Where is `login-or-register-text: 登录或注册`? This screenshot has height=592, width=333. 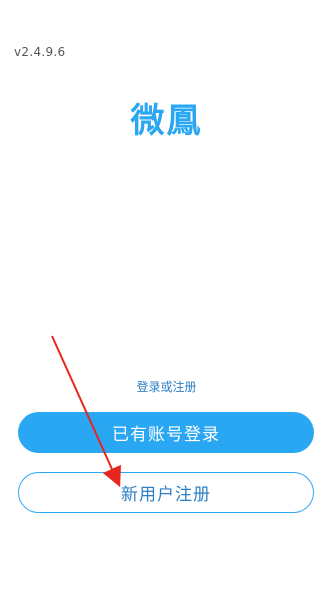
login-or-register-text: 登录或注册 is located at coordinates (166, 387).